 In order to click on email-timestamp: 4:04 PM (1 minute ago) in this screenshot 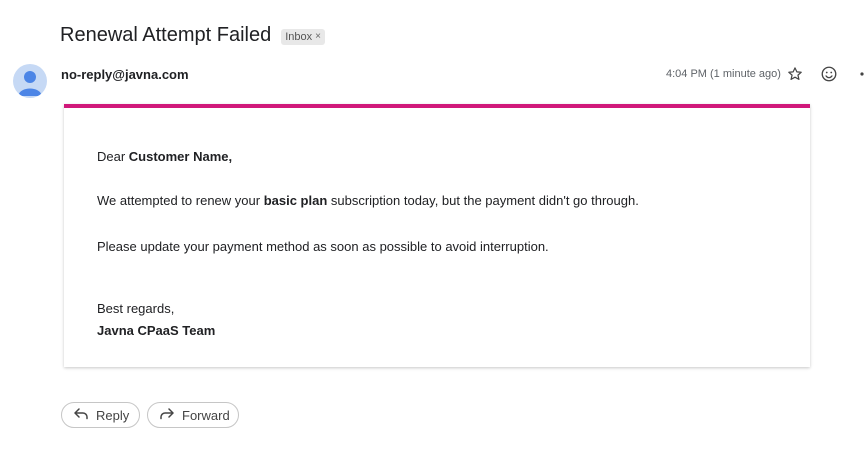, I will do `click(723, 74)`.